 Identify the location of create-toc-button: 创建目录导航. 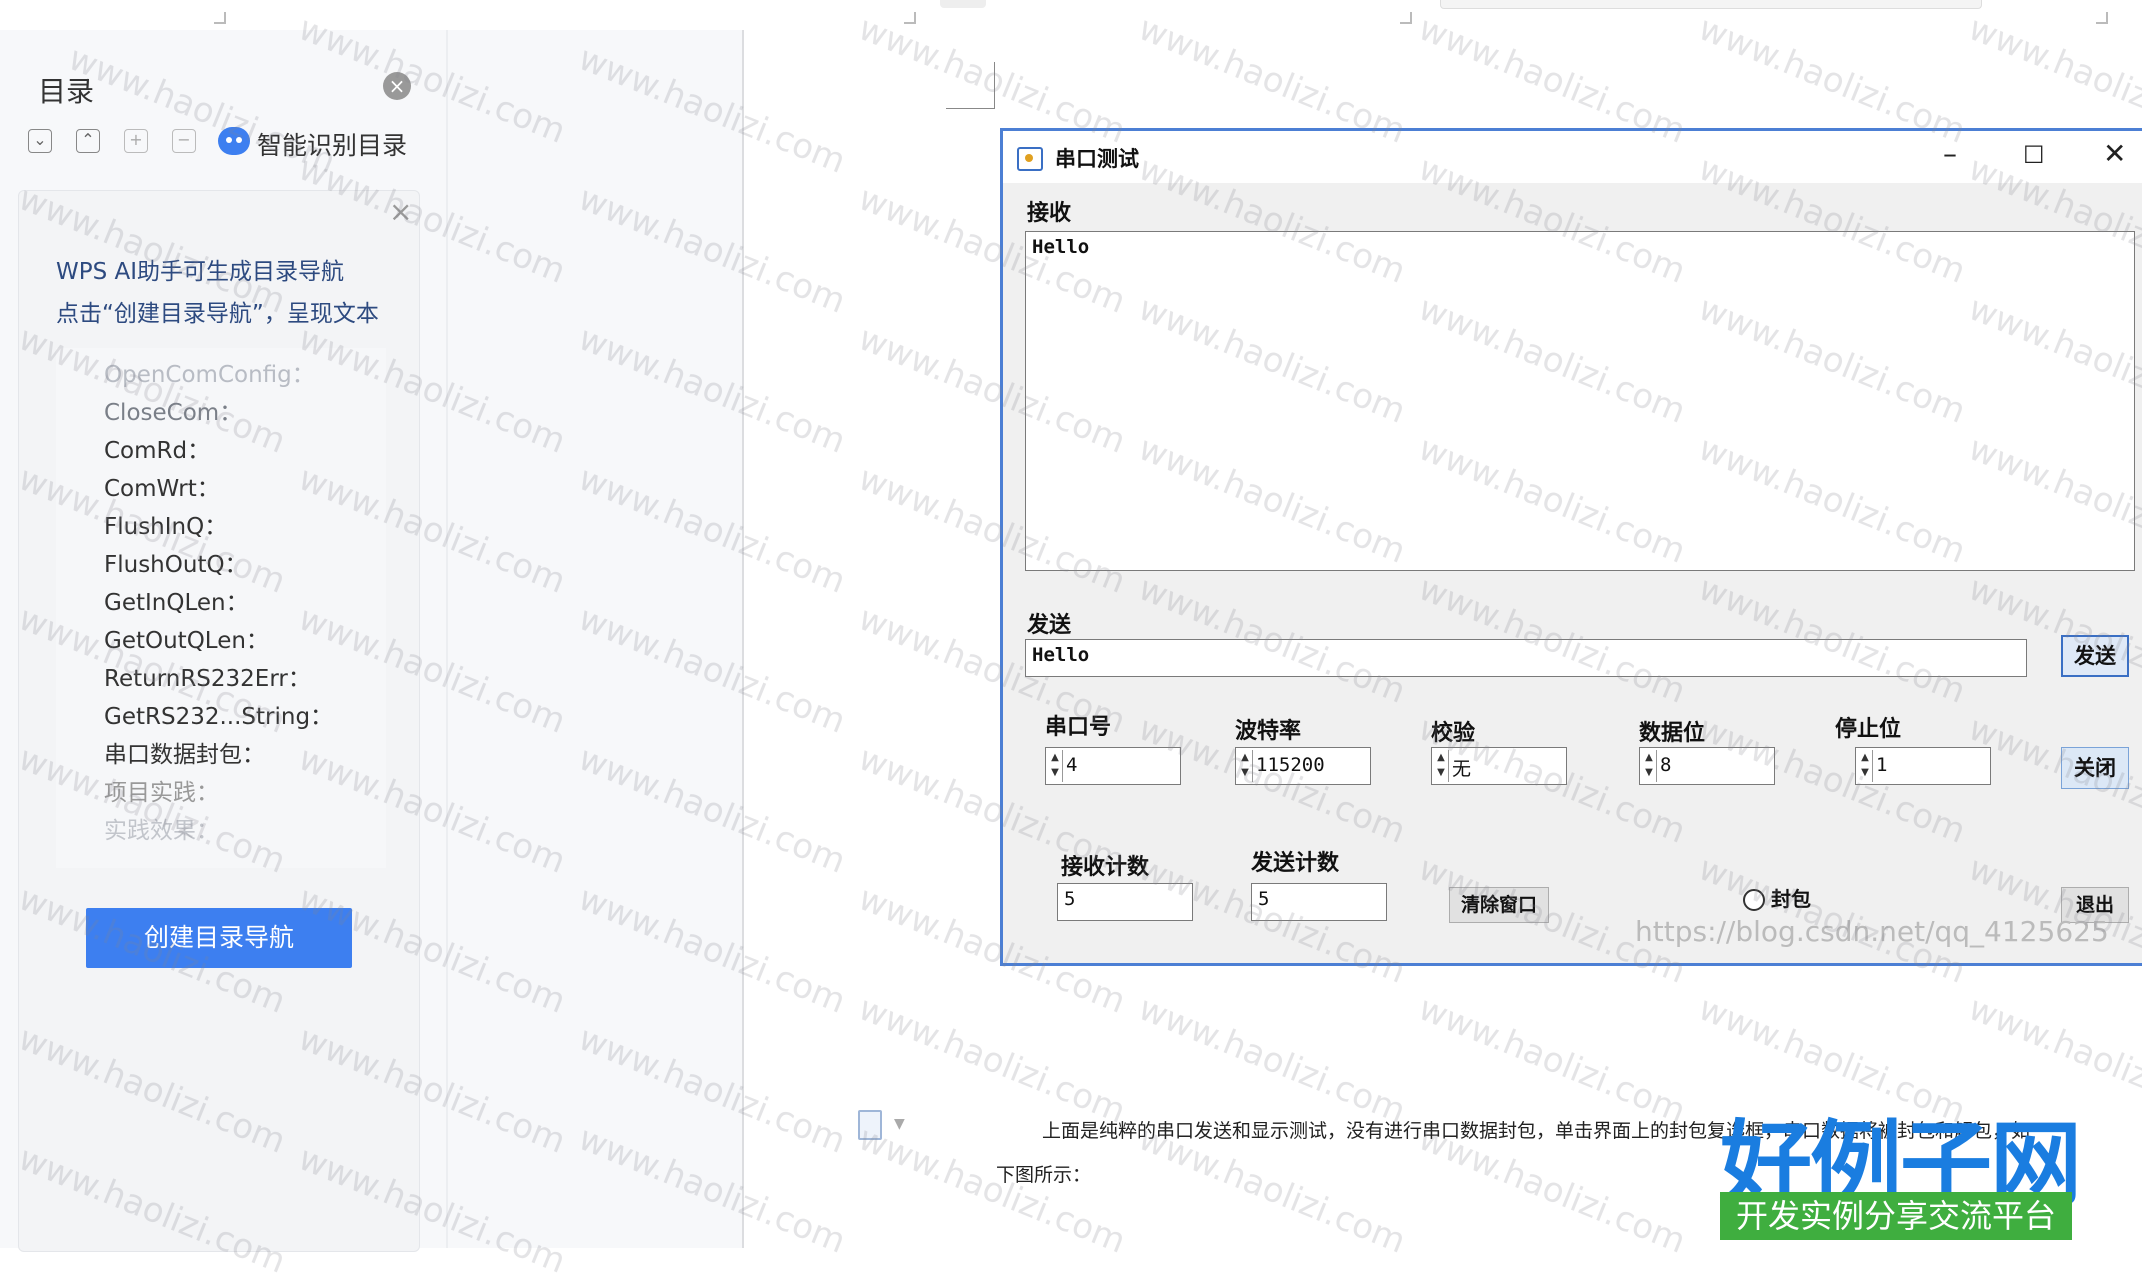
(219, 938).